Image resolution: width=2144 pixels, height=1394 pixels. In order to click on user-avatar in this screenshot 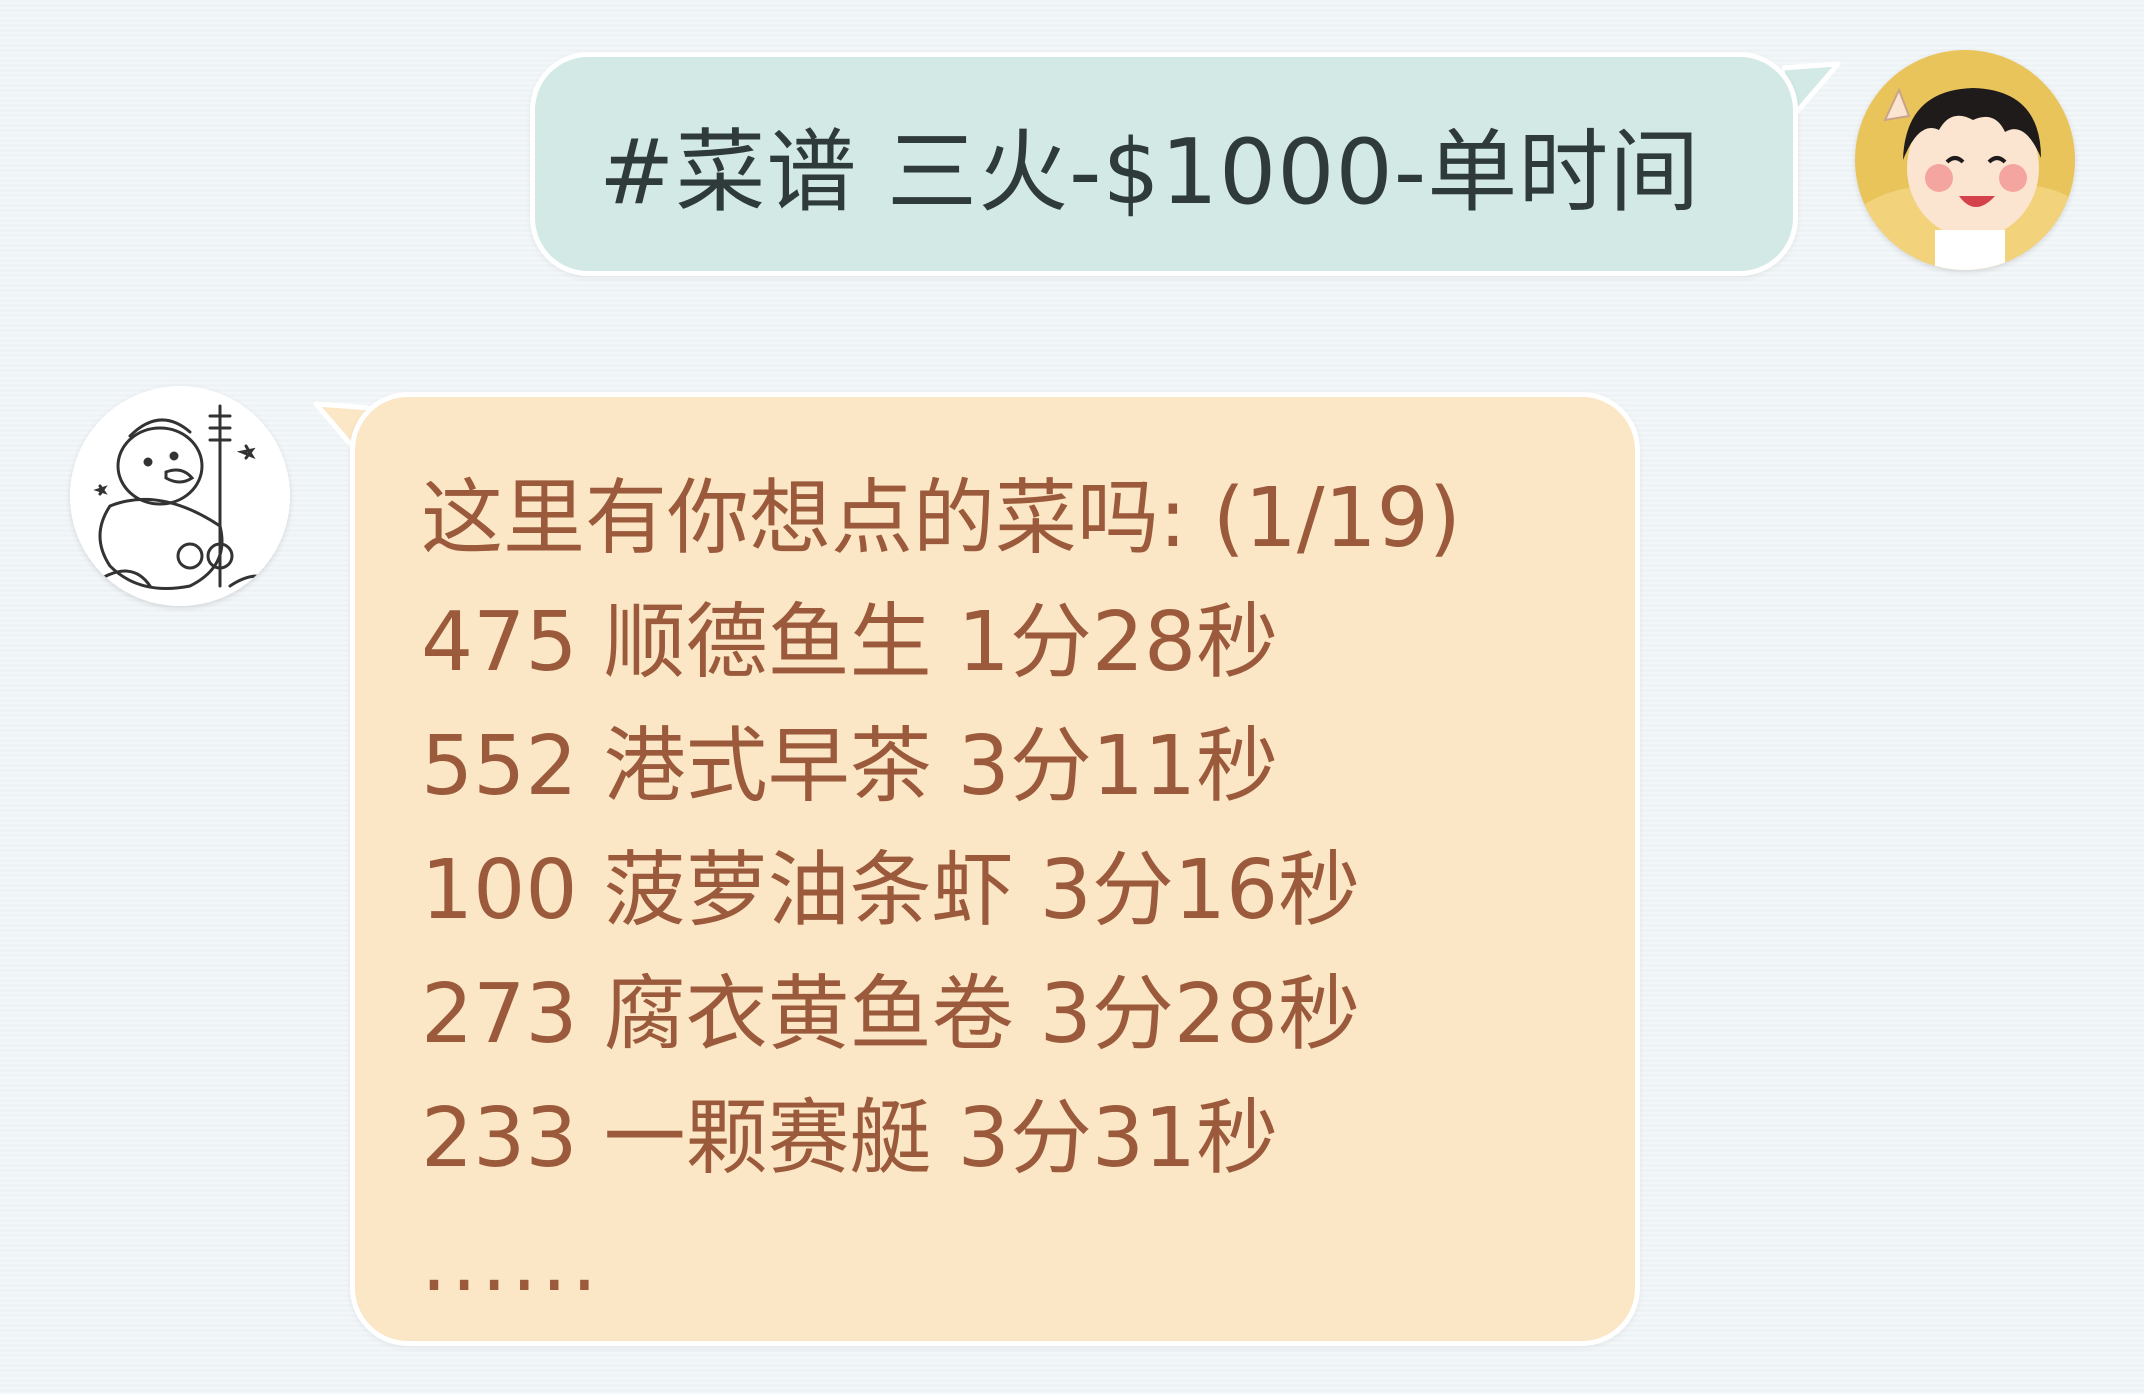, I will do `click(1965, 160)`.